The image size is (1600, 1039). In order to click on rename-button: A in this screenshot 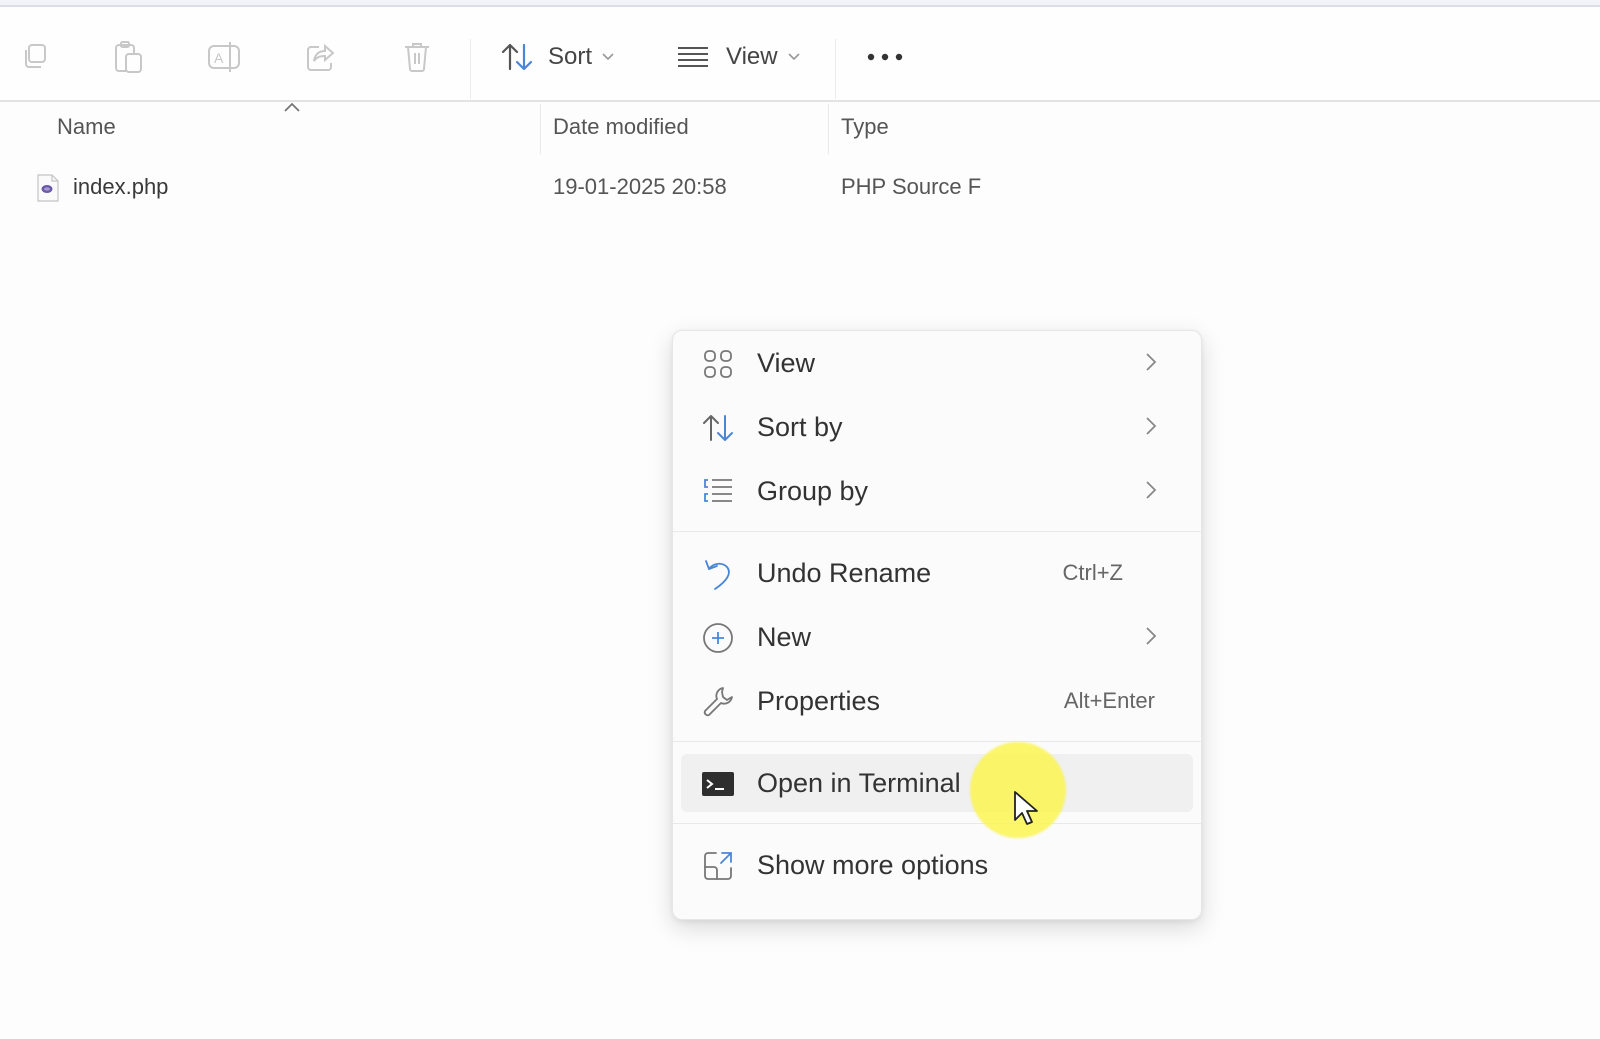, I will do `click(225, 57)`.